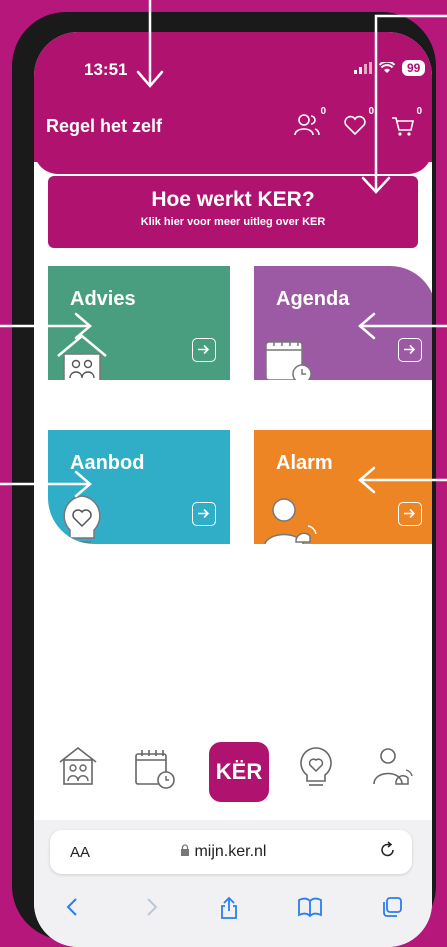 The image size is (447, 947). I want to click on url-domain: mijn.ker.nl, so click(223, 852).